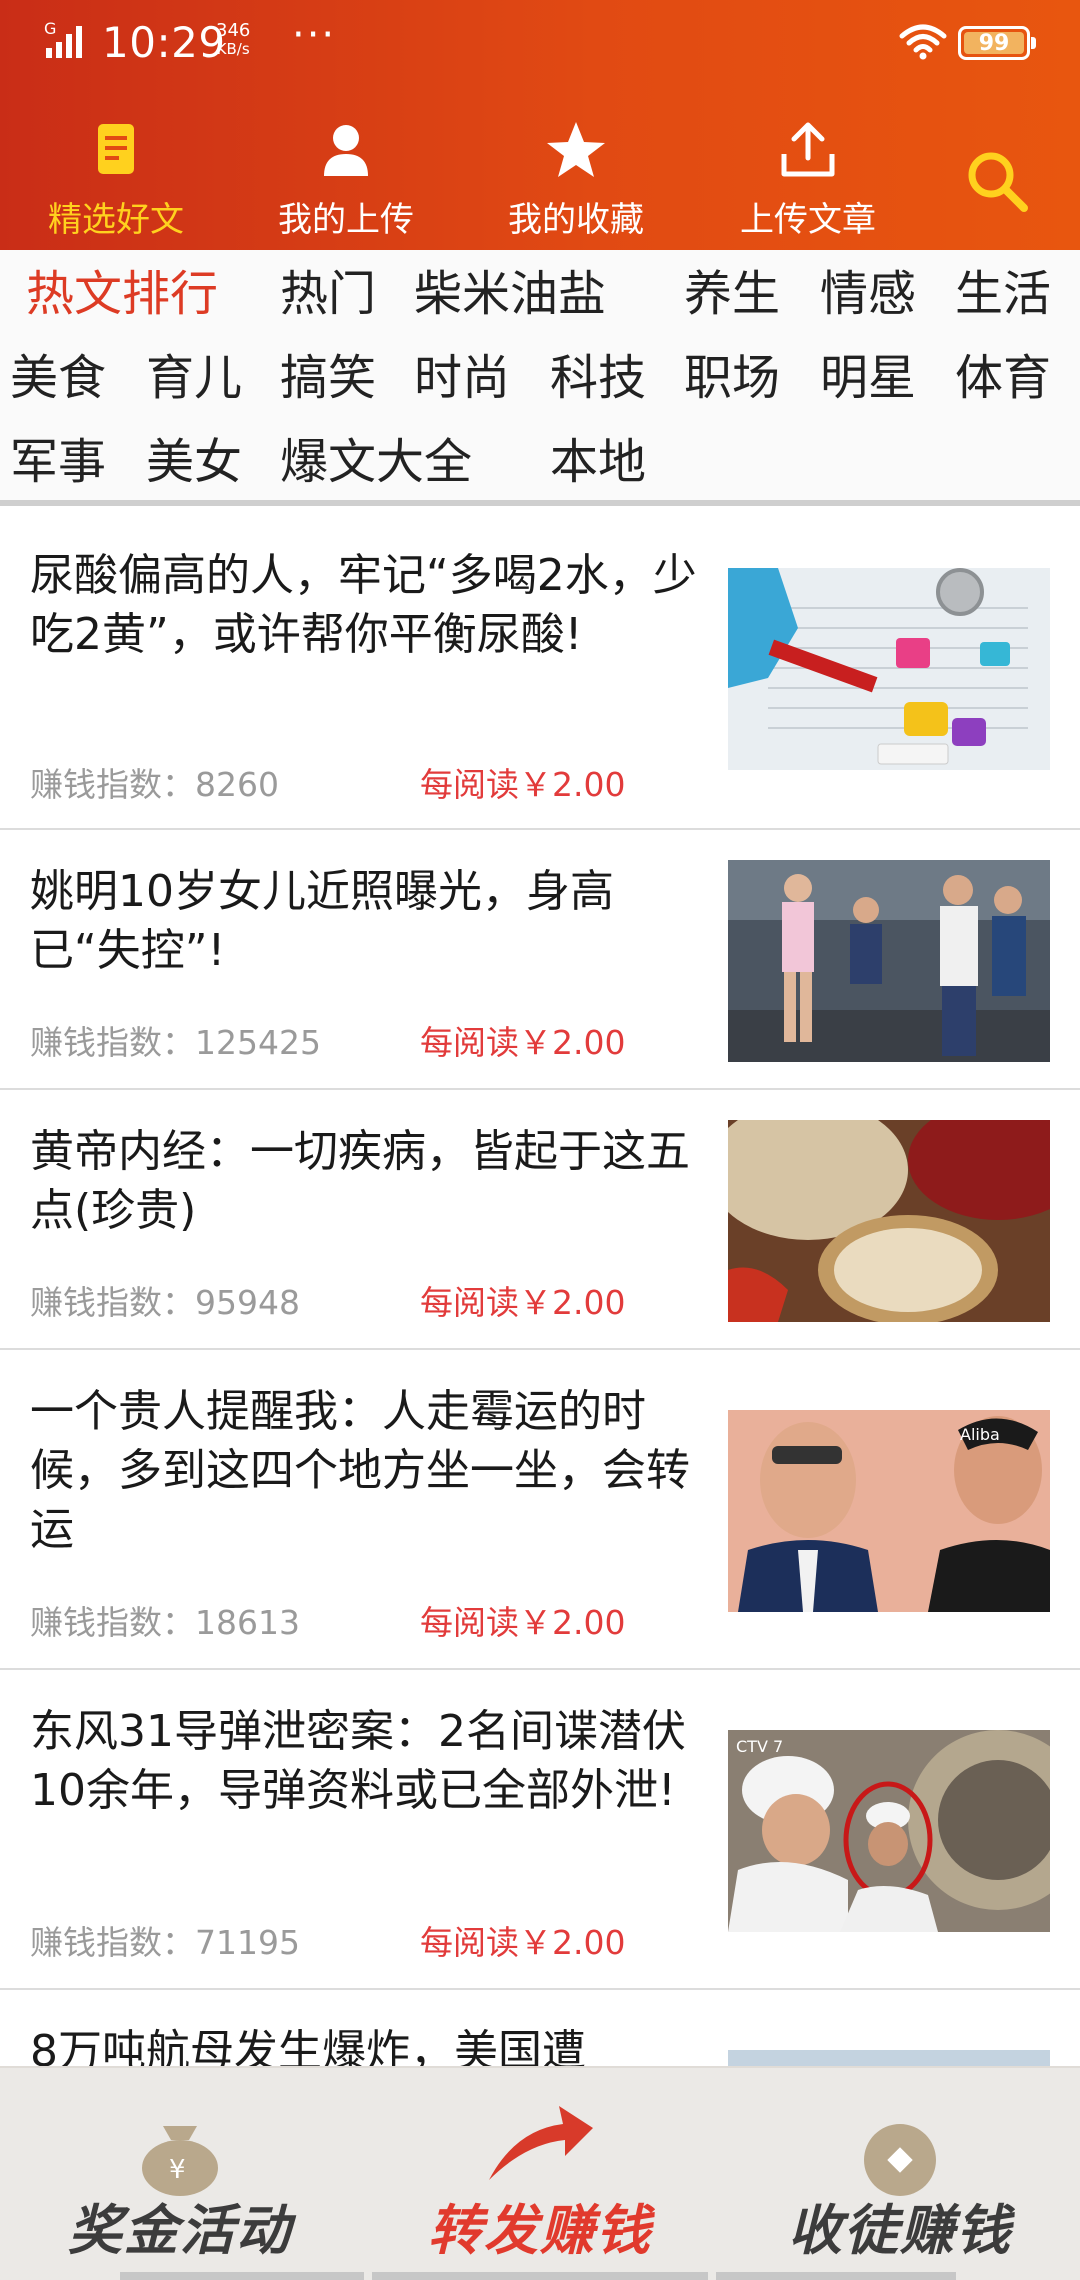  Describe the element at coordinates (346, 220) in the screenshot. I see `tab-label: 我的上传` at that location.